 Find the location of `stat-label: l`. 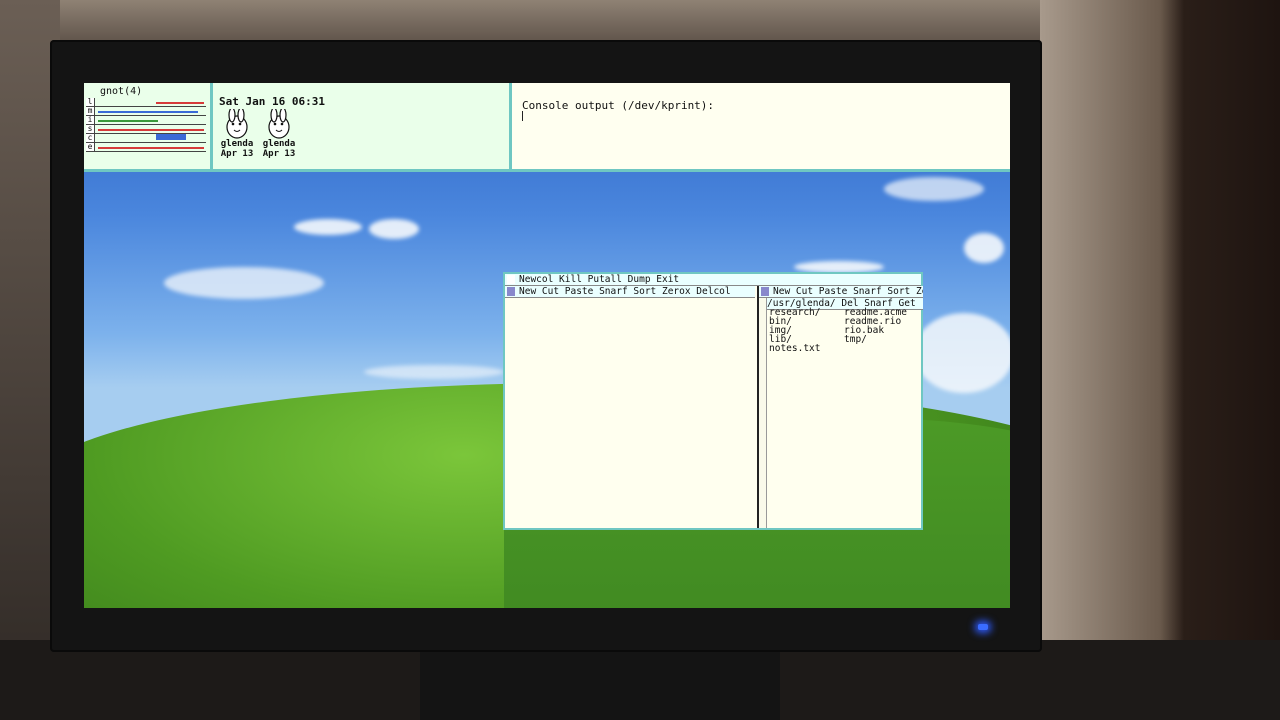

stat-label: l is located at coordinates (90, 102).